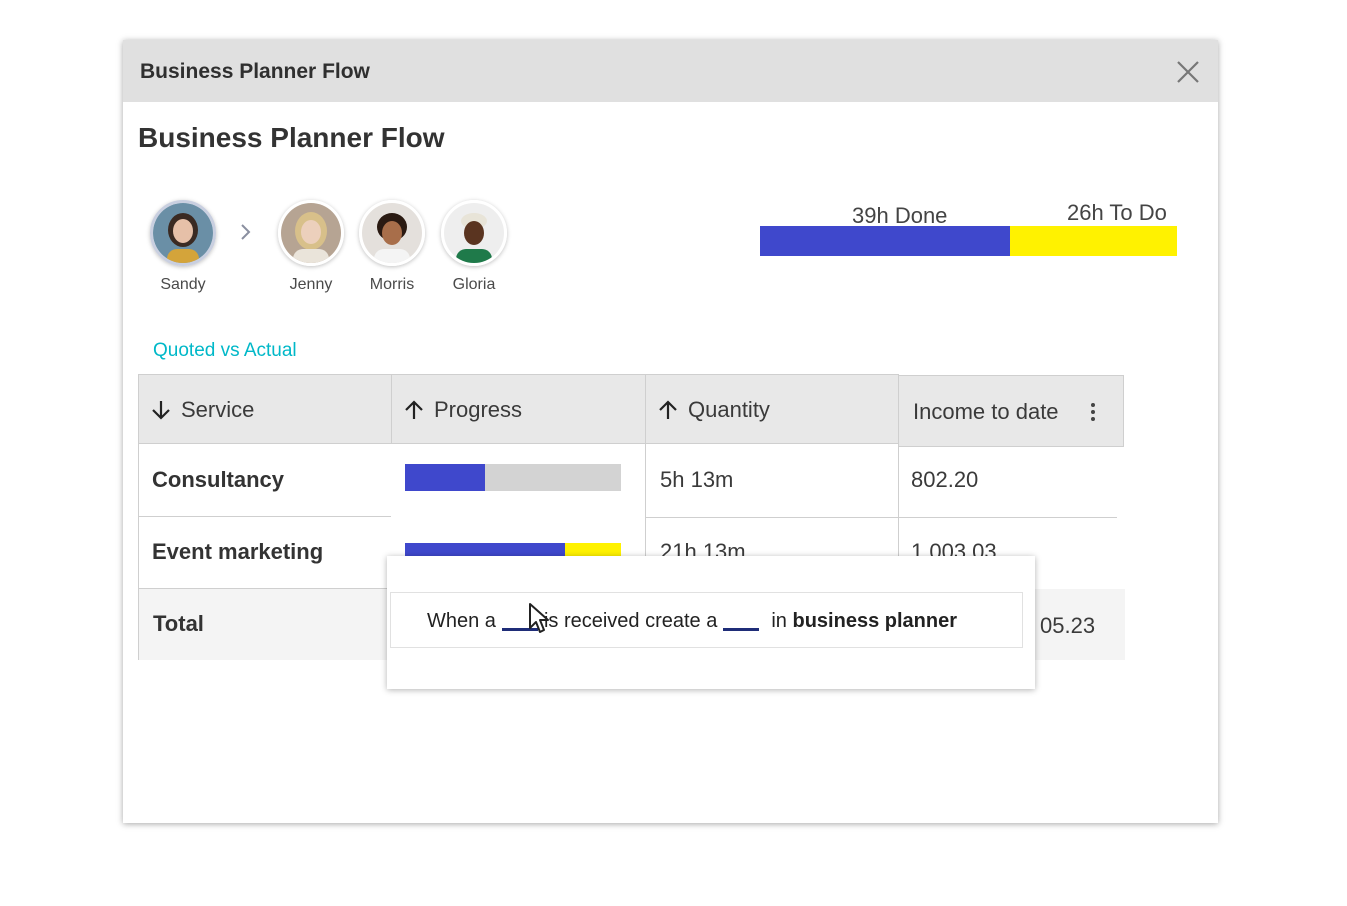 This screenshot has width=1347, height=906. Describe the element at coordinates (311, 284) in the screenshot. I see `person-name: Jenny` at that location.